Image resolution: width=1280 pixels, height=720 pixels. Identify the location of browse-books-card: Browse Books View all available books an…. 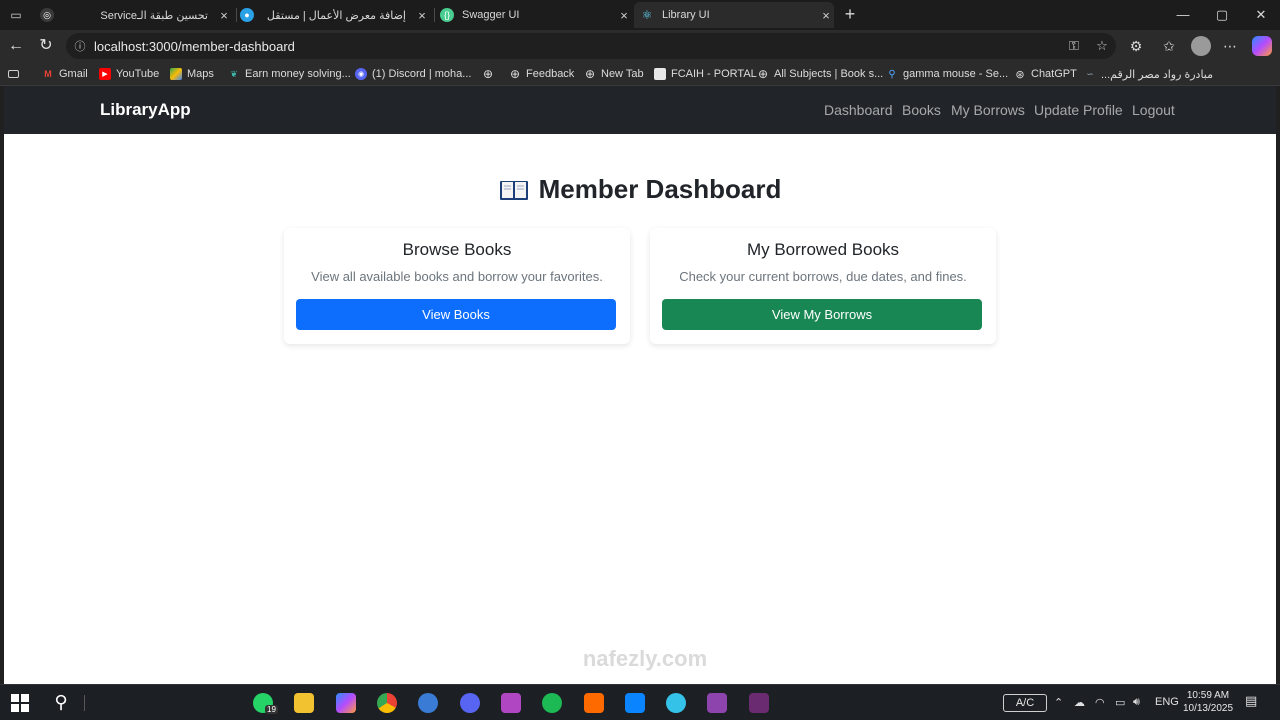
(457, 286).